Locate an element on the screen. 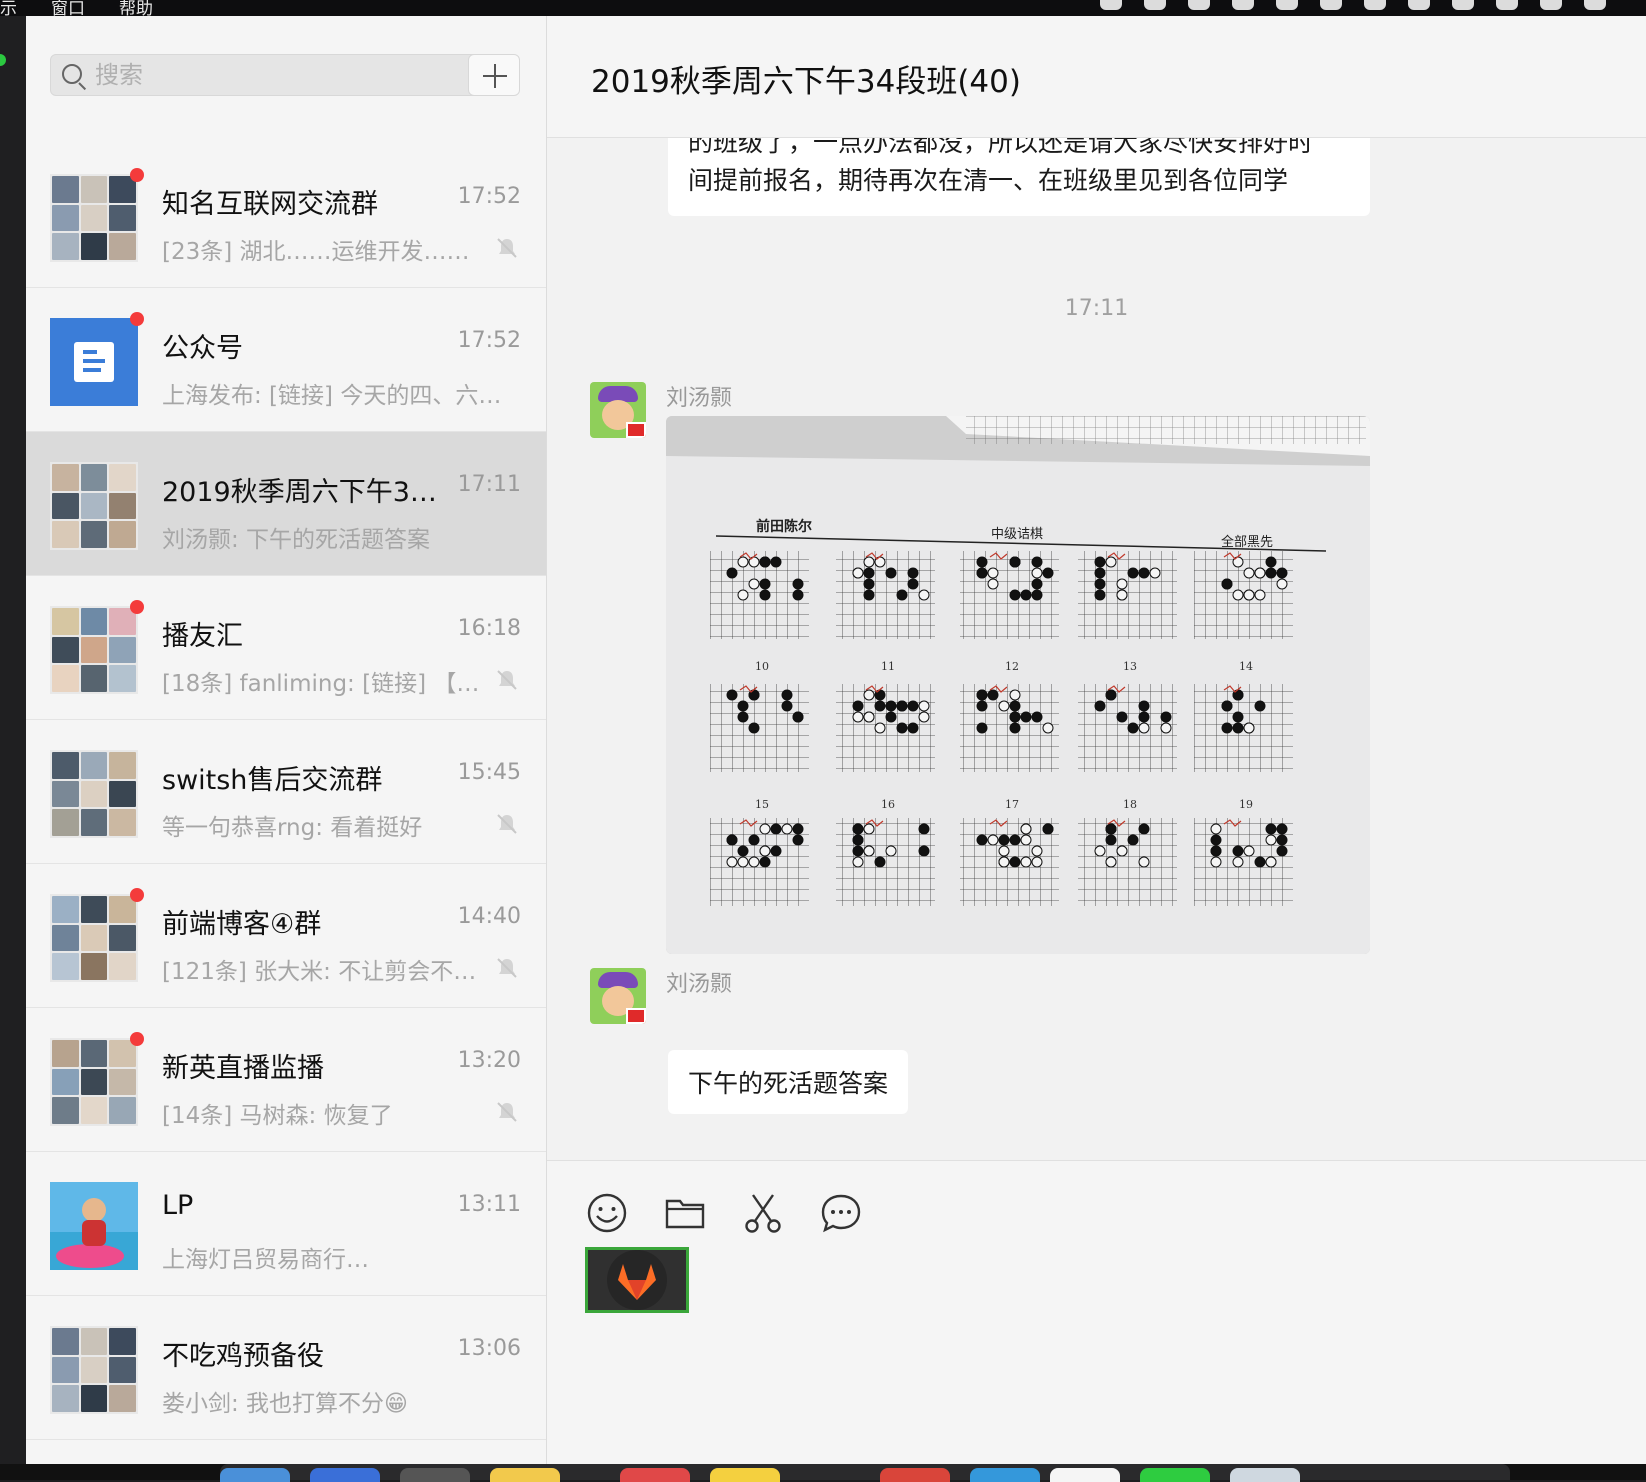 The height and width of the screenshot is (1482, 1646). problem-number: 15 is located at coordinates (762, 804).